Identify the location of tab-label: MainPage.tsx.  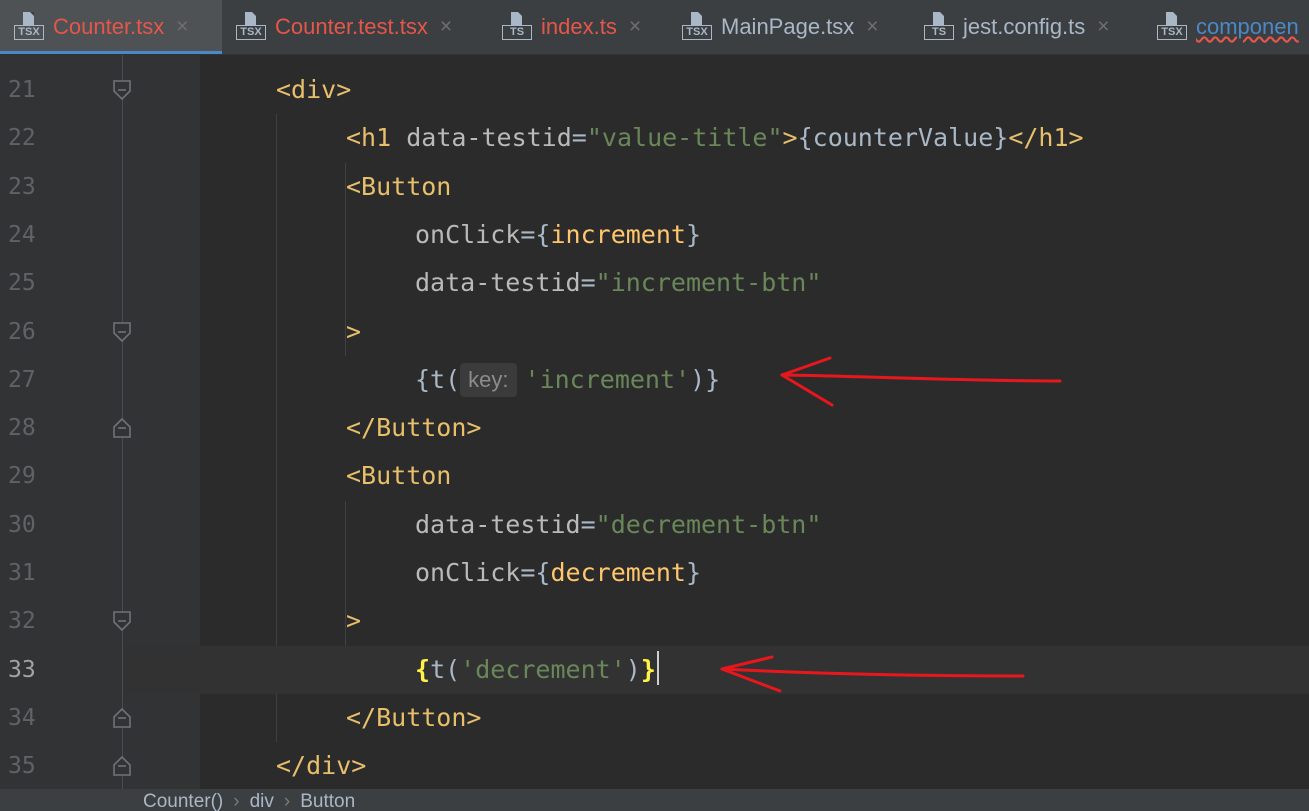
(788, 26).